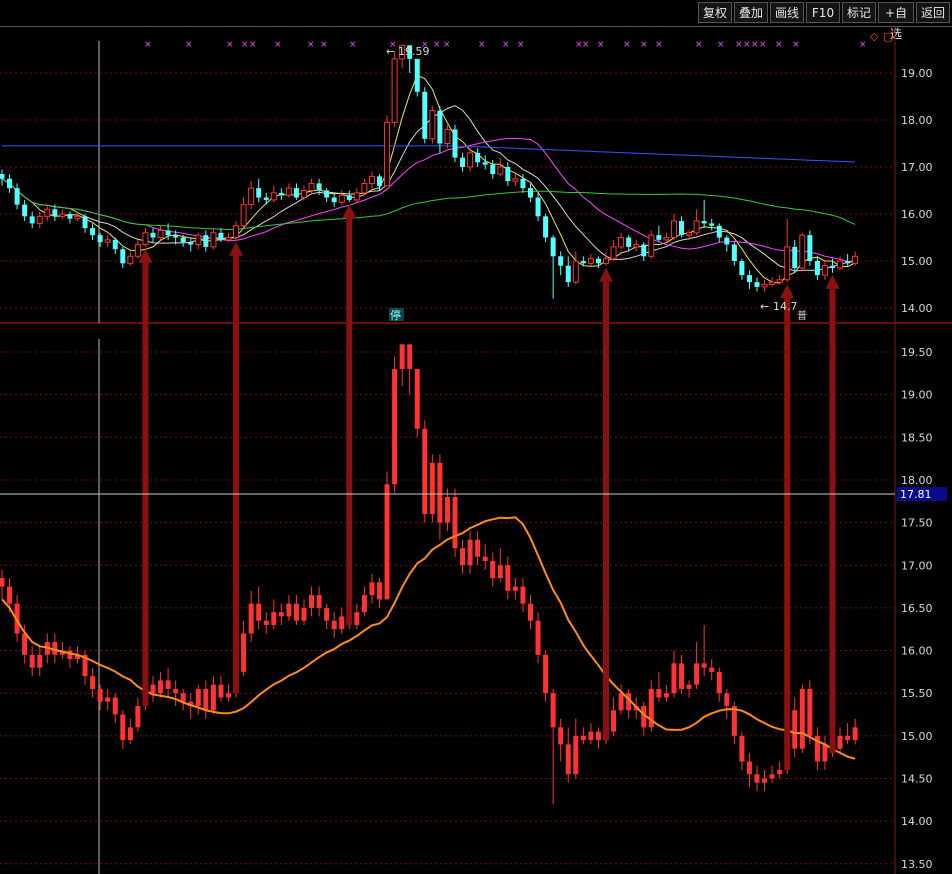  What do you see at coordinates (395, 315) in the screenshot?
I see `stop-badge: 停` at bounding box center [395, 315].